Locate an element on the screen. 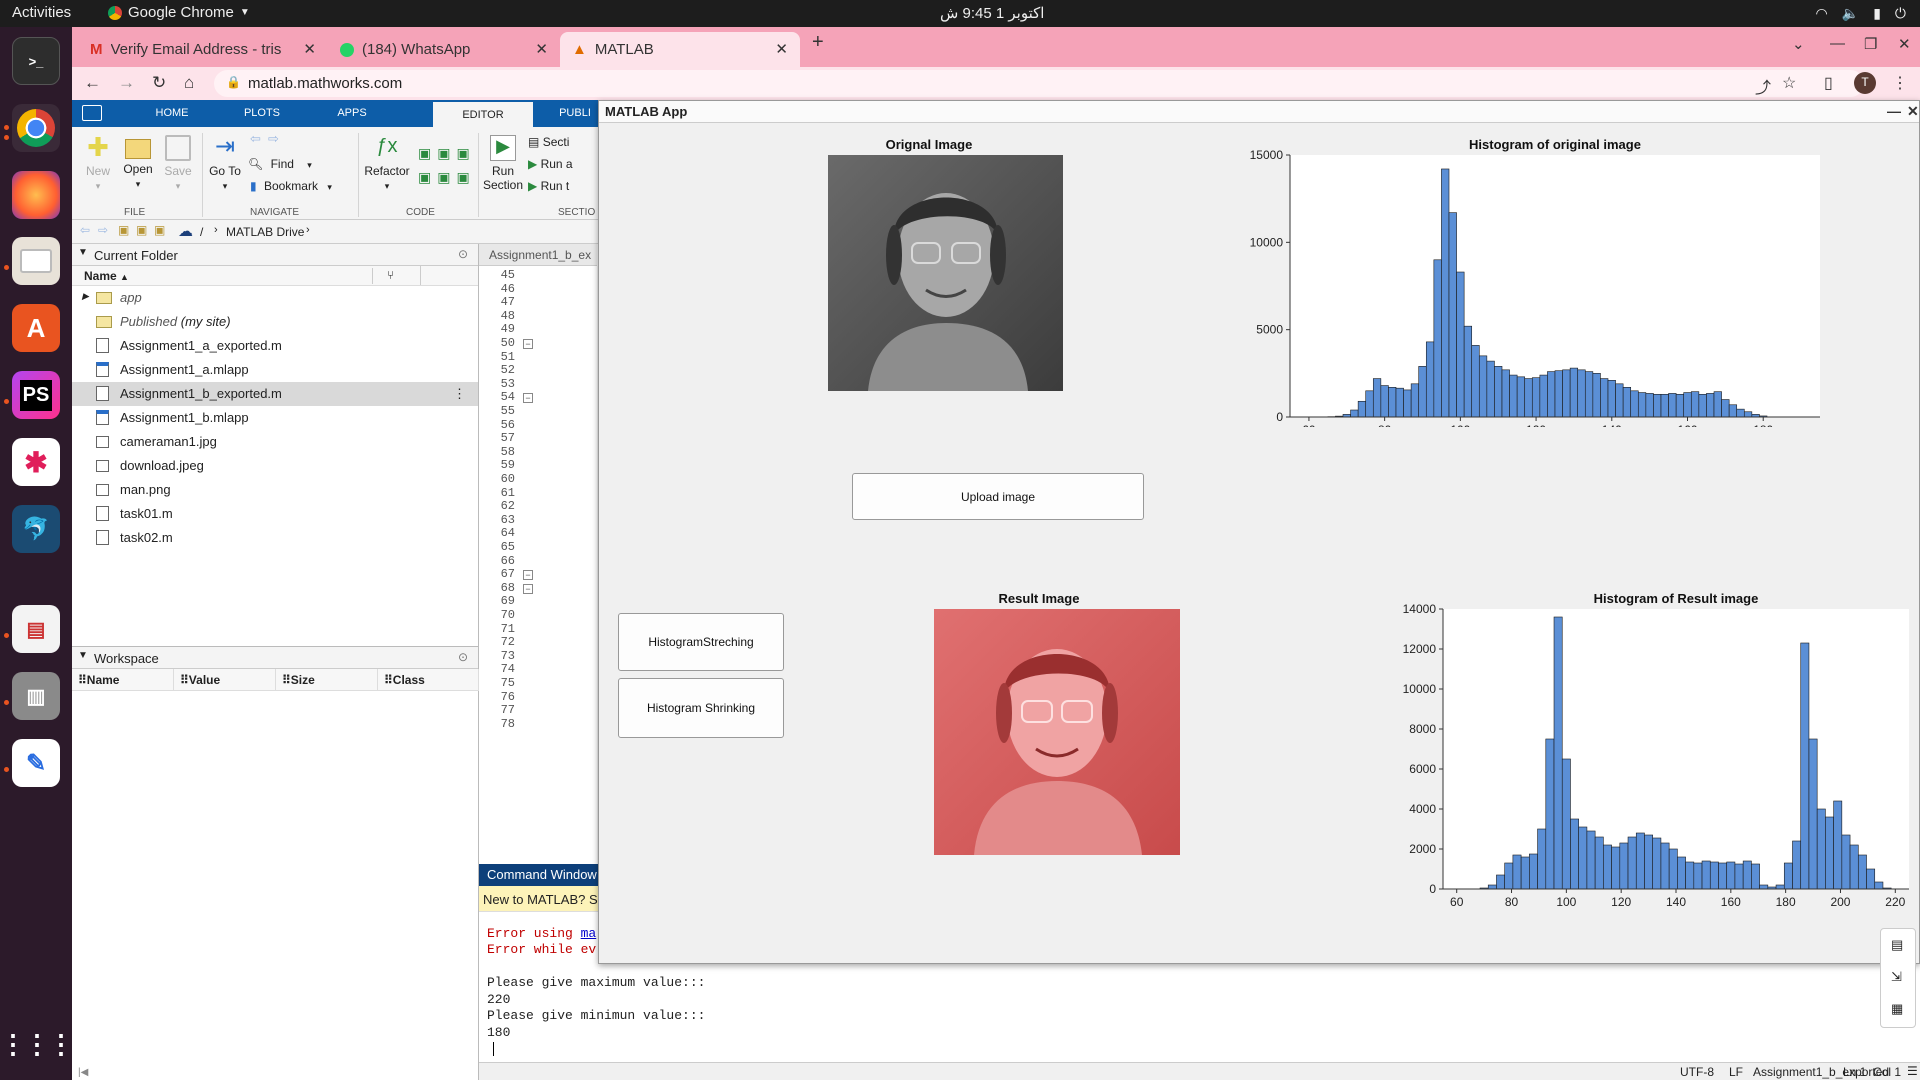 This screenshot has width=1920, height=1080. clock: اکتوبر 1 9:45 ش is located at coordinates (992, 13).